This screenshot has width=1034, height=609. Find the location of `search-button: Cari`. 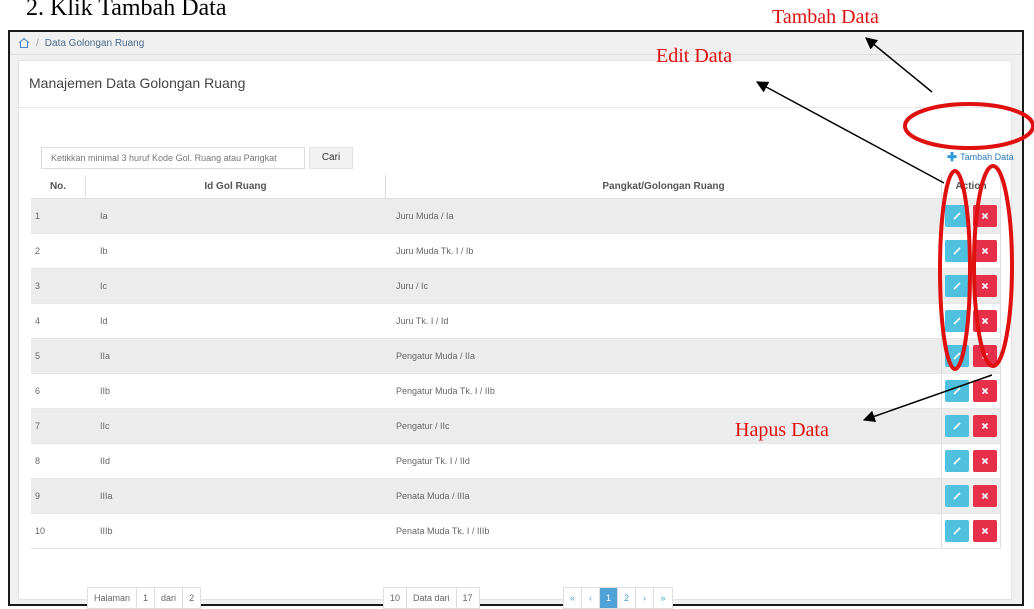

search-button: Cari is located at coordinates (331, 158).